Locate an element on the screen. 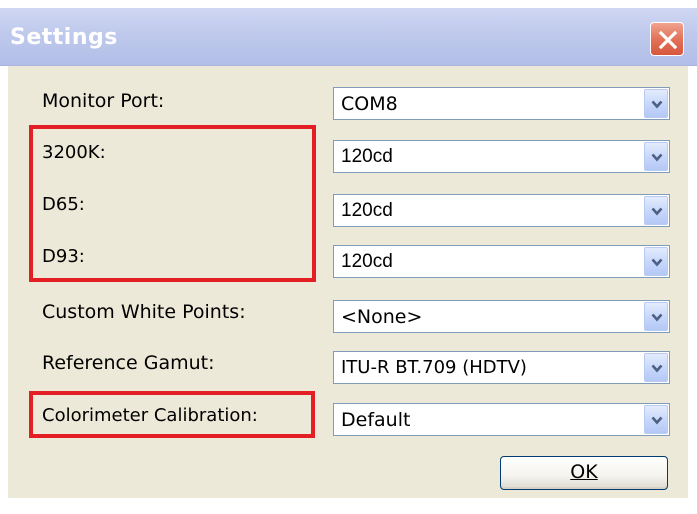 The height and width of the screenshot is (514, 697). d65-dropdown-button is located at coordinates (656, 210).